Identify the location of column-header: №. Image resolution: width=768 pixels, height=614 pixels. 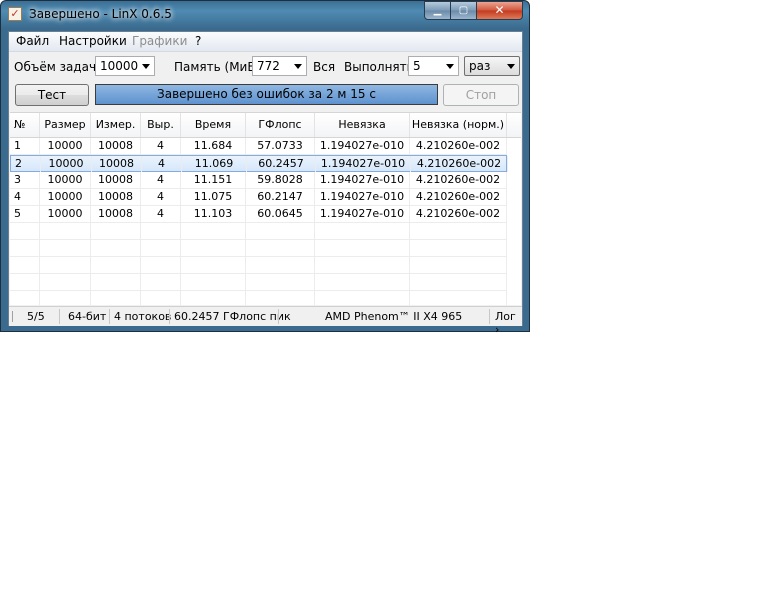
(25, 125).